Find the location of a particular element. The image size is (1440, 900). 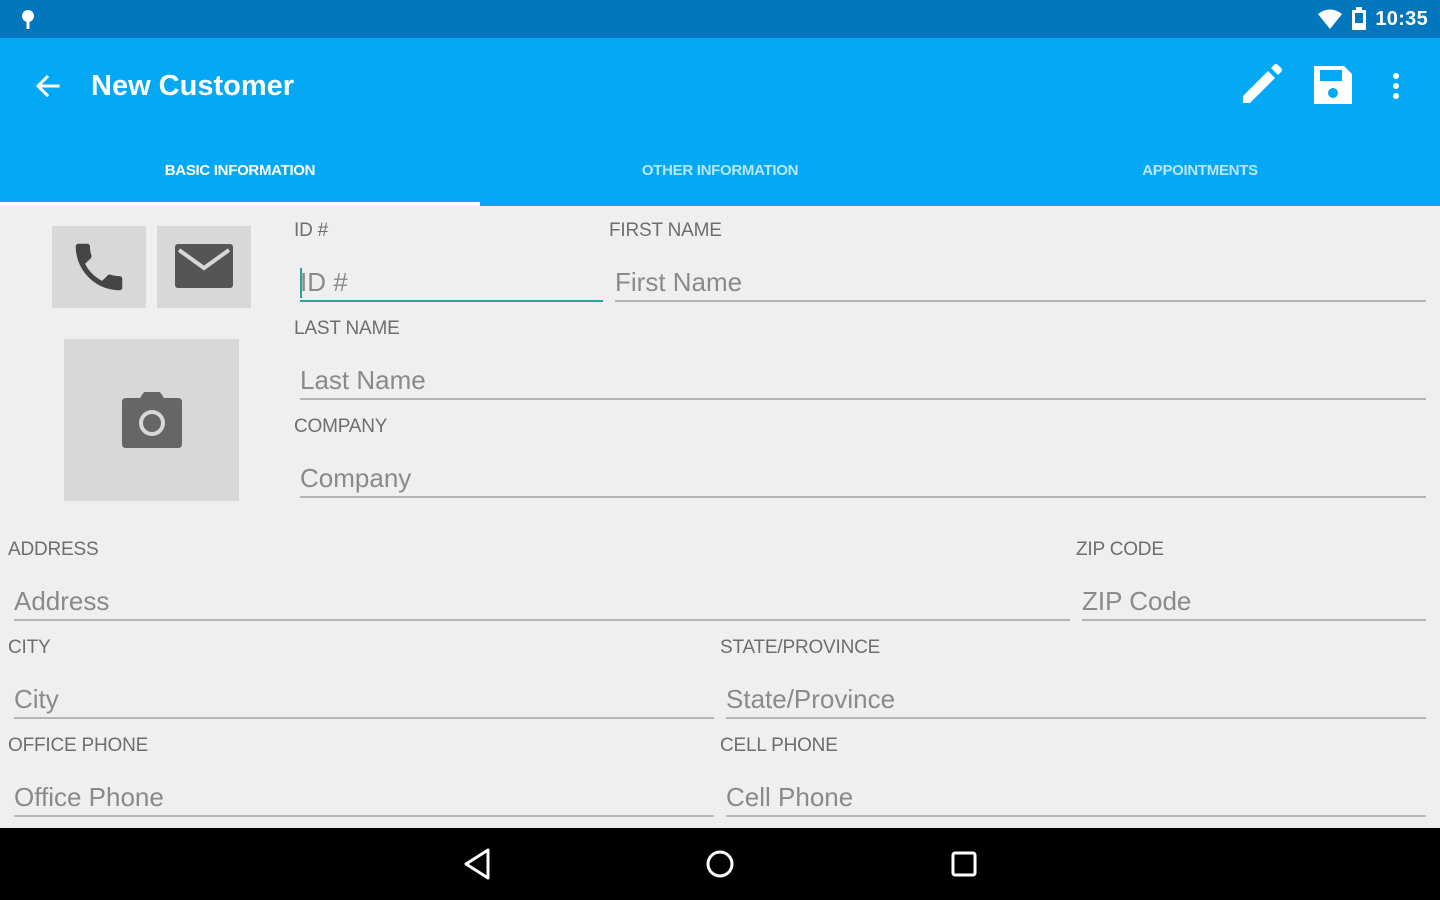

company-input is located at coordinates (863, 472).